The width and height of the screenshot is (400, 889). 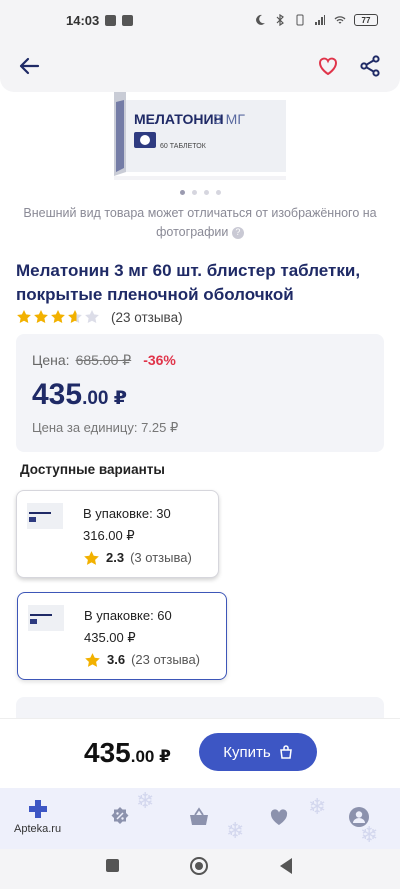 What do you see at coordinates (237, 232) in the screenshot?
I see `help-icon: ?` at bounding box center [237, 232].